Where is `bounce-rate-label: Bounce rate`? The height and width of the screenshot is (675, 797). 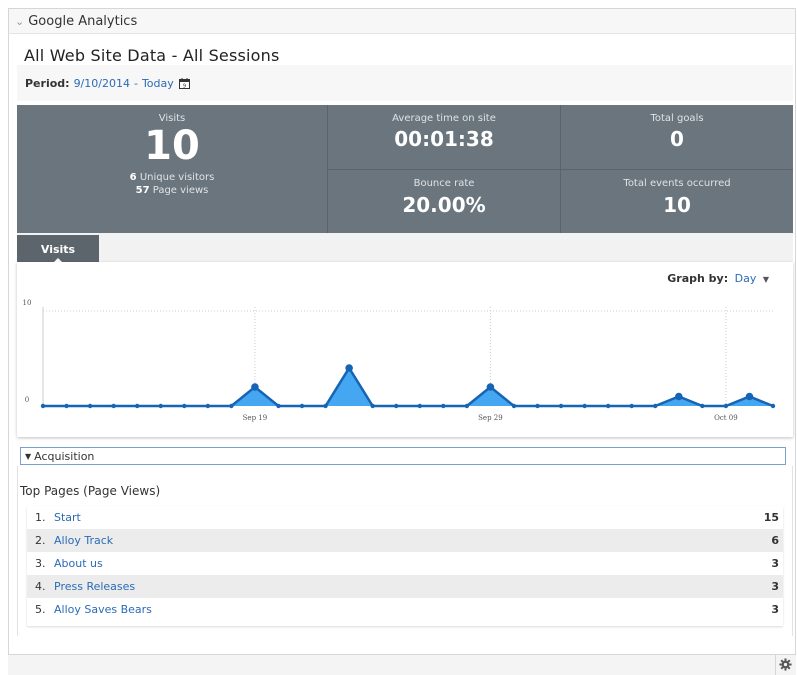
bounce-rate-label: Bounce rate is located at coordinates (444, 183).